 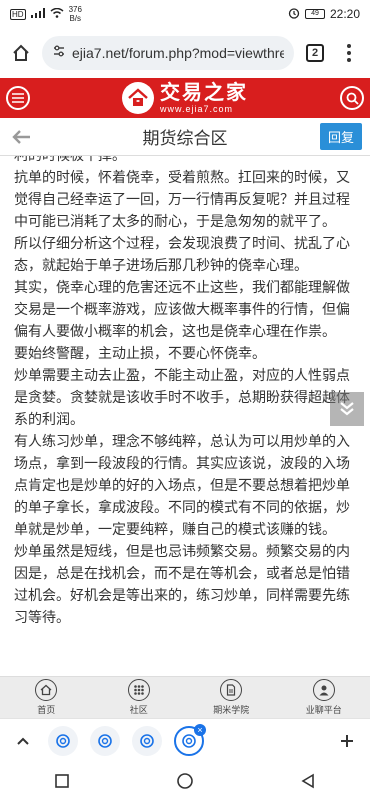 I want to click on browser-toolbar: ejia7.net/forum.php?mod=viewthread& 2, so click(x=185, y=53).